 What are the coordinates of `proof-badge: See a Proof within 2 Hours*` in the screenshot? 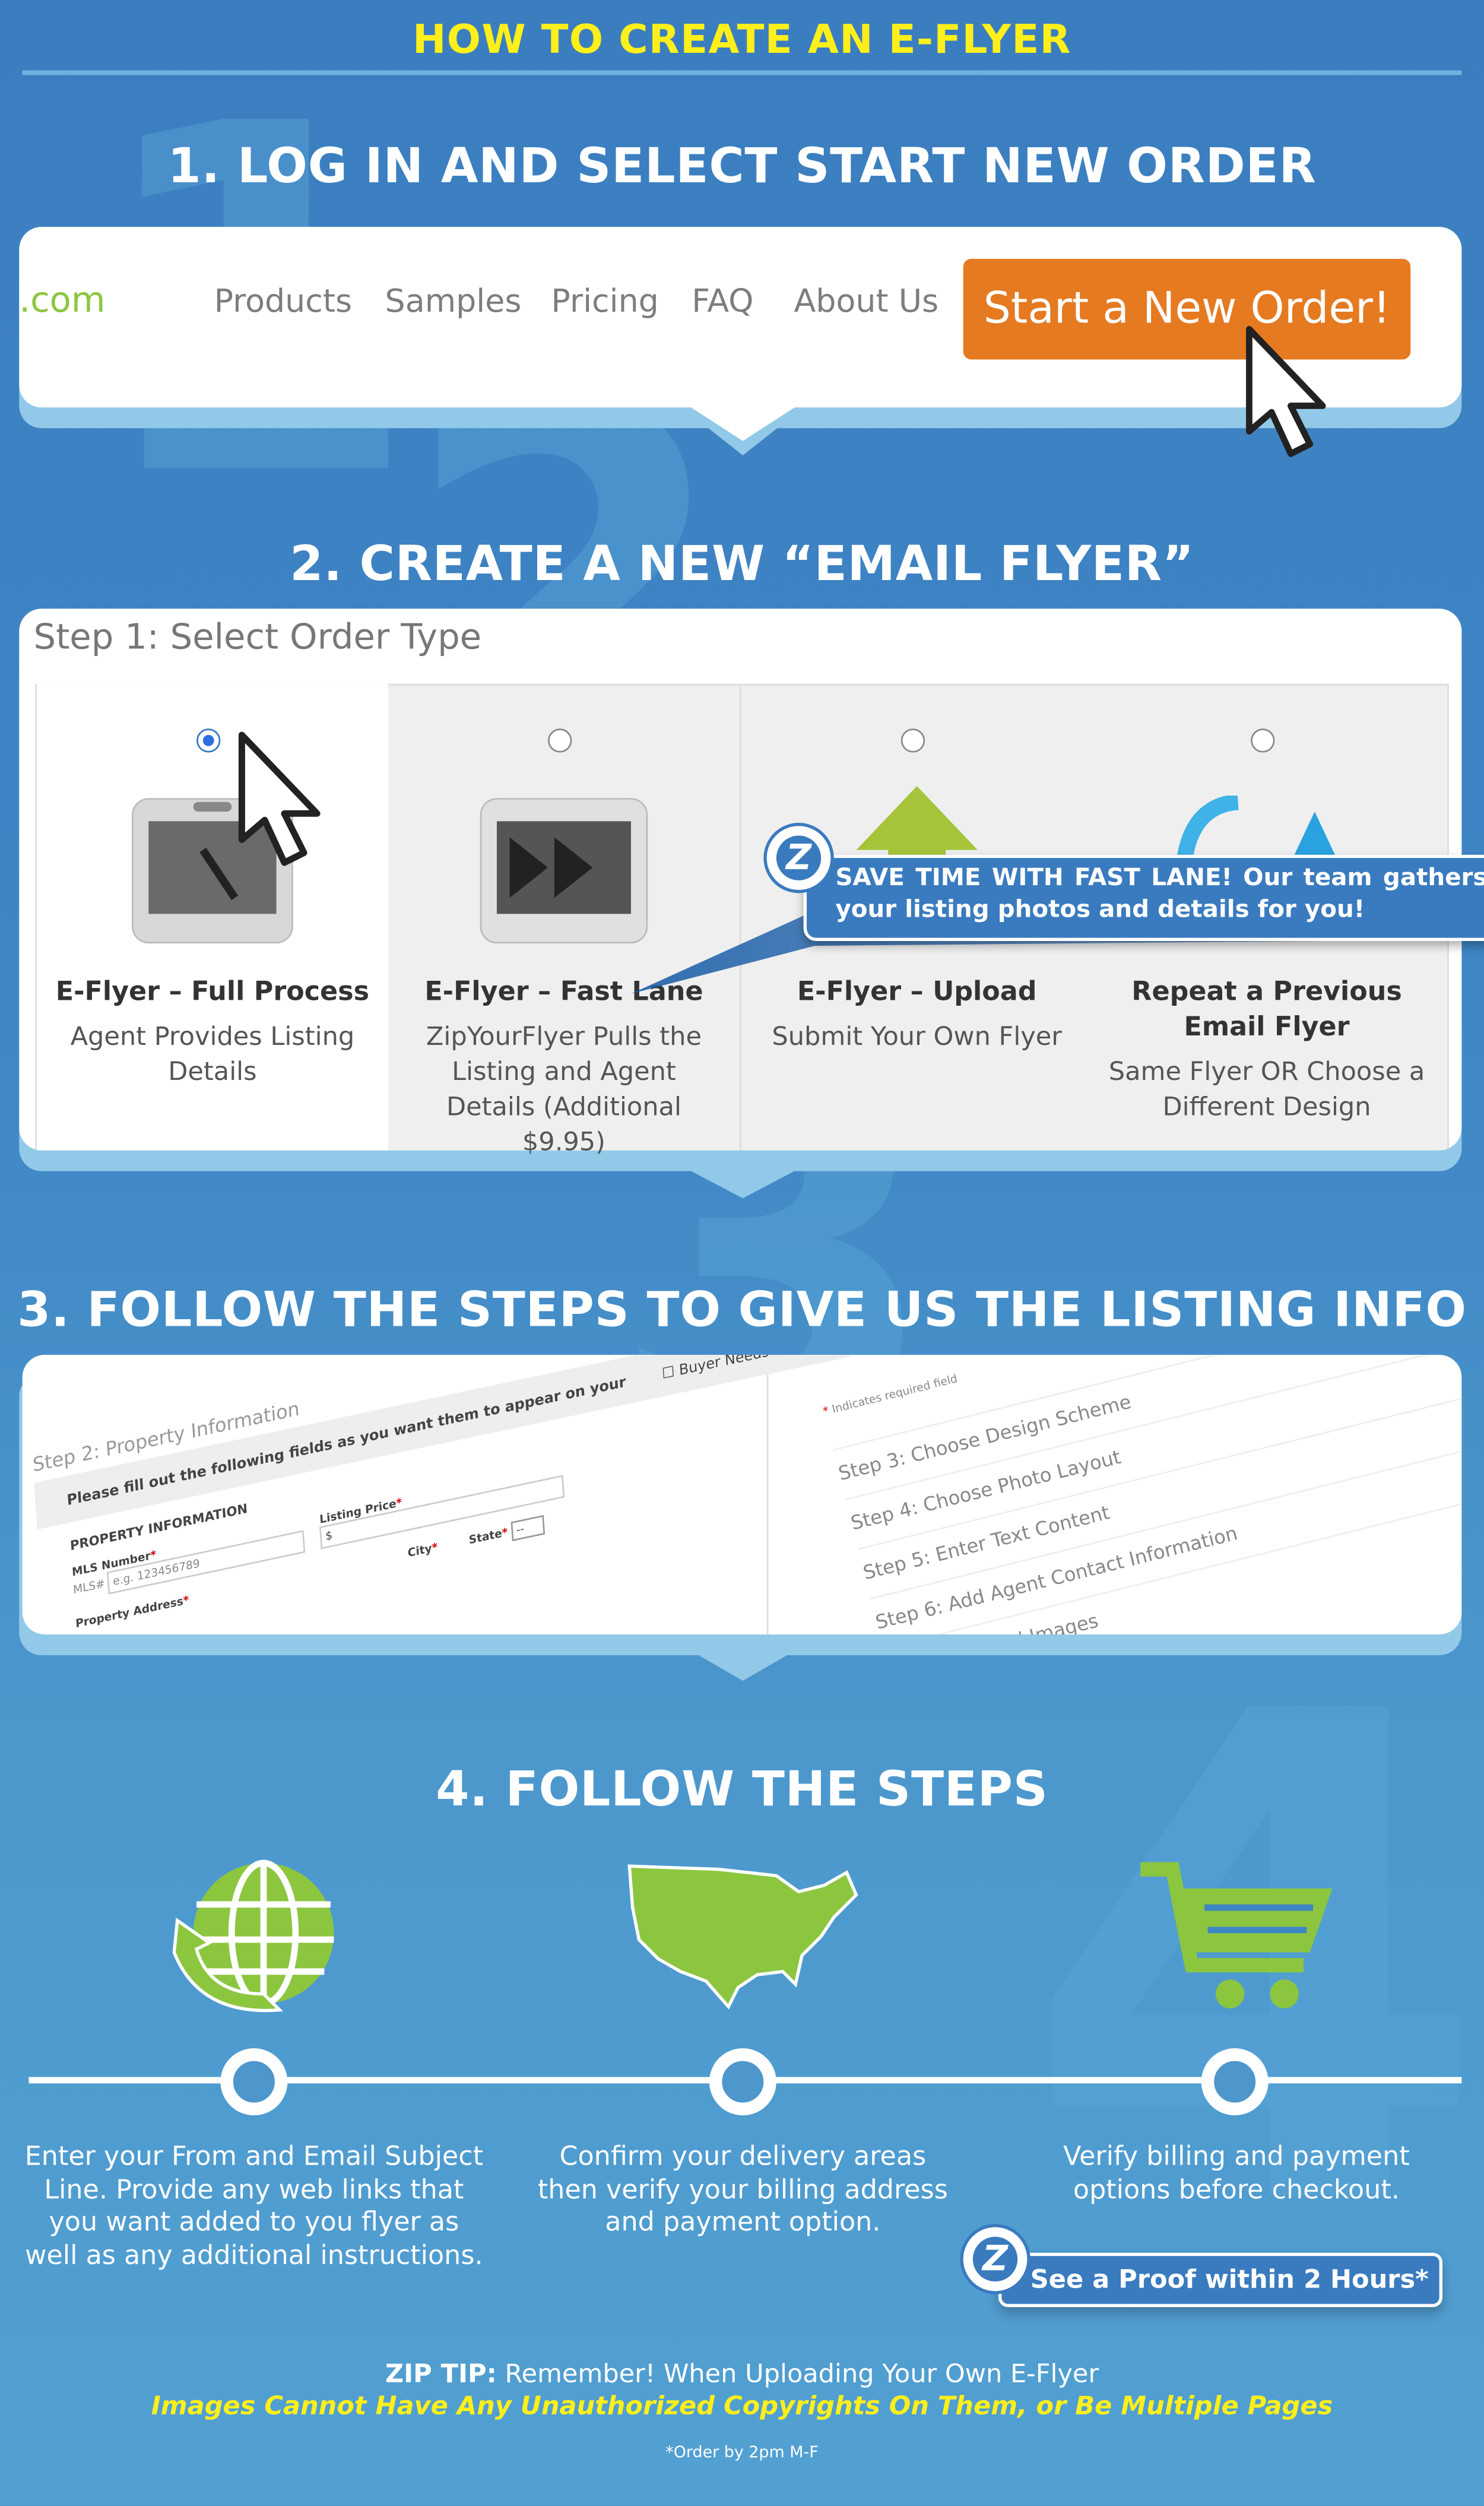 It's located at (1220, 2279).